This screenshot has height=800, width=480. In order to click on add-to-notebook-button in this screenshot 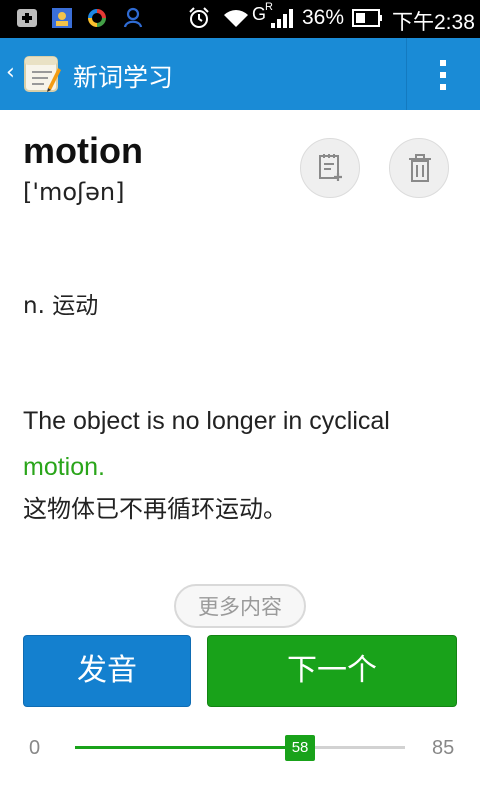, I will do `click(330, 168)`.